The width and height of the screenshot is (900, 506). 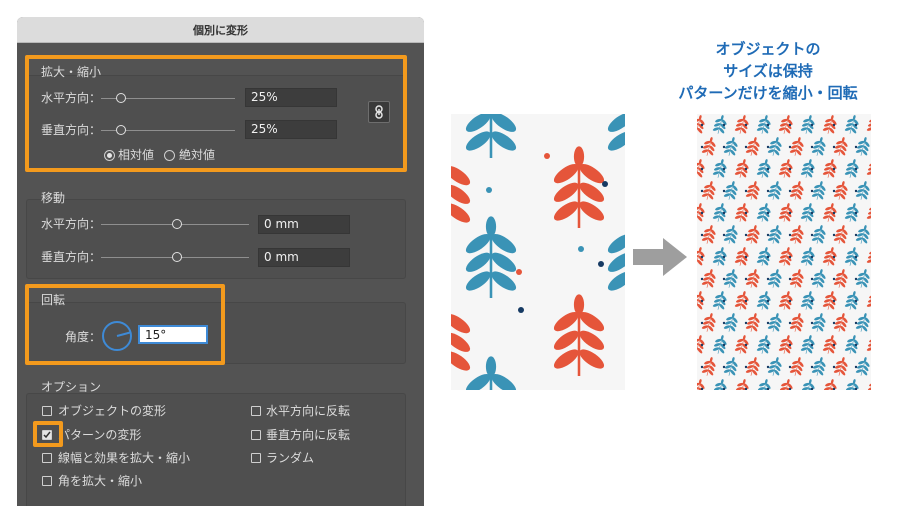 What do you see at coordinates (216, 239) in the screenshot?
I see `move-group` at bounding box center [216, 239].